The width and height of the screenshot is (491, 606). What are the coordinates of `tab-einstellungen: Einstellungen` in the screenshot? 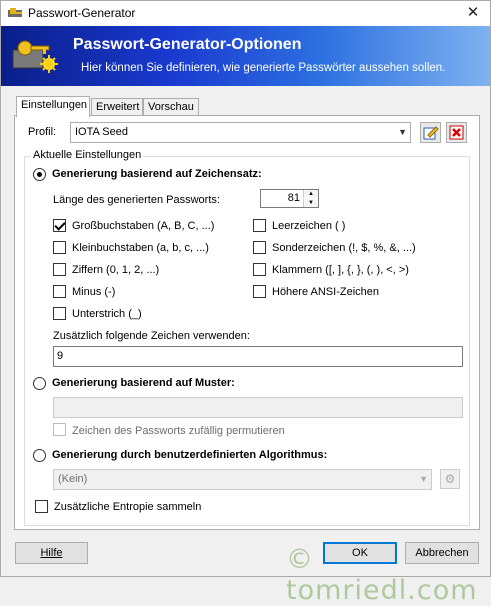 It's located at (53, 106).